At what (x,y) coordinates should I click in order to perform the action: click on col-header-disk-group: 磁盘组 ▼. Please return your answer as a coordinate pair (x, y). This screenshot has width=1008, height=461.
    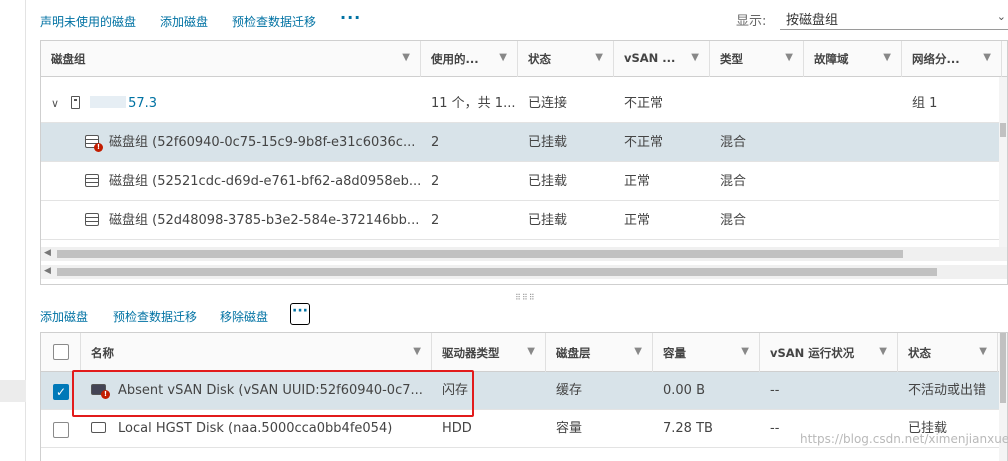
    Looking at the image, I should click on (231, 59).